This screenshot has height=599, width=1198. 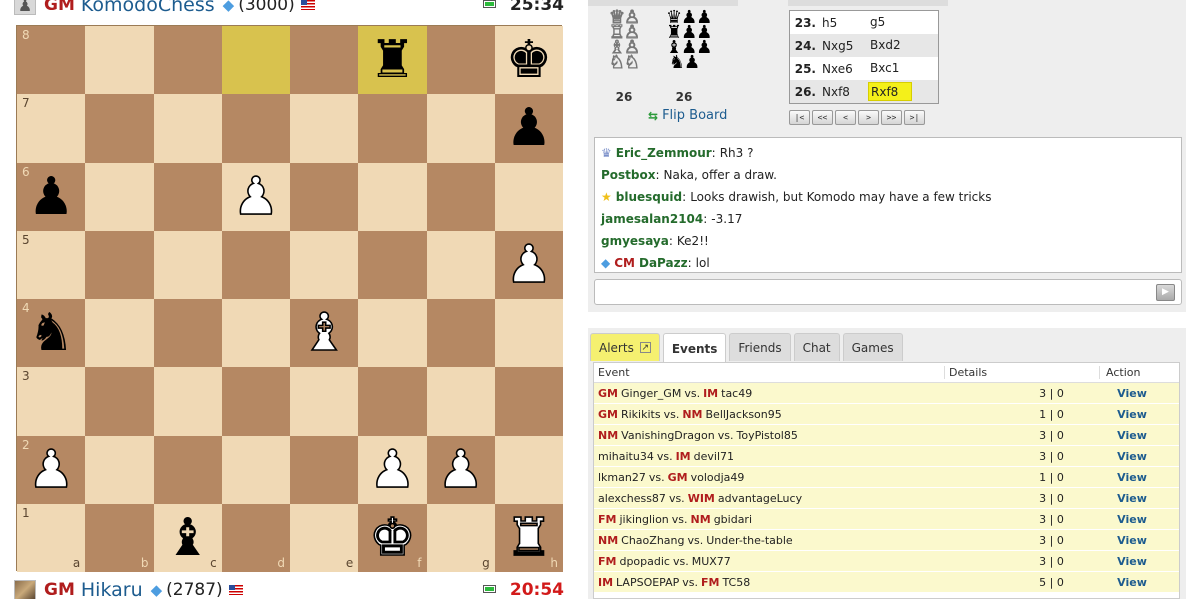 I want to click on square-c8, so click(x=187, y=60).